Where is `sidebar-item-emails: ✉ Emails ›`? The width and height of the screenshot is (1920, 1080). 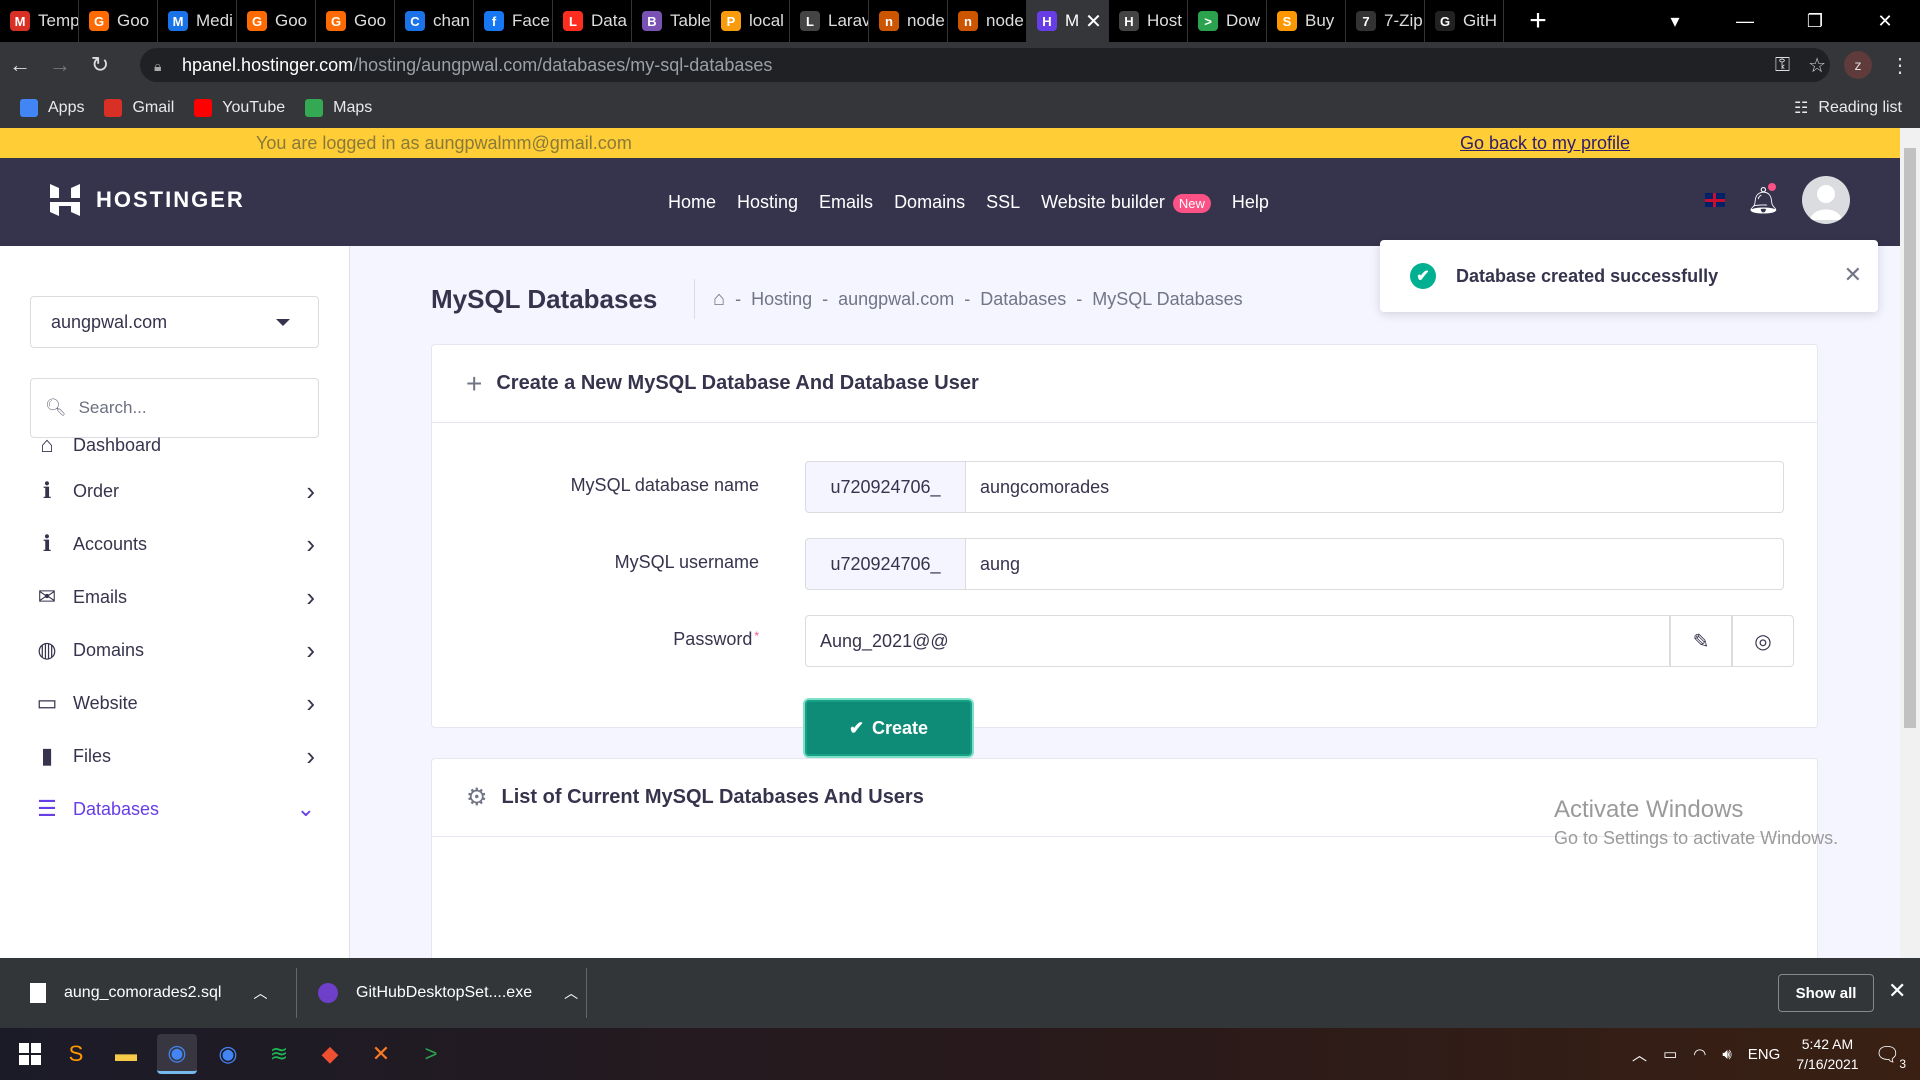
sidebar-item-emails: ✉ Emails › is located at coordinates (180, 597).